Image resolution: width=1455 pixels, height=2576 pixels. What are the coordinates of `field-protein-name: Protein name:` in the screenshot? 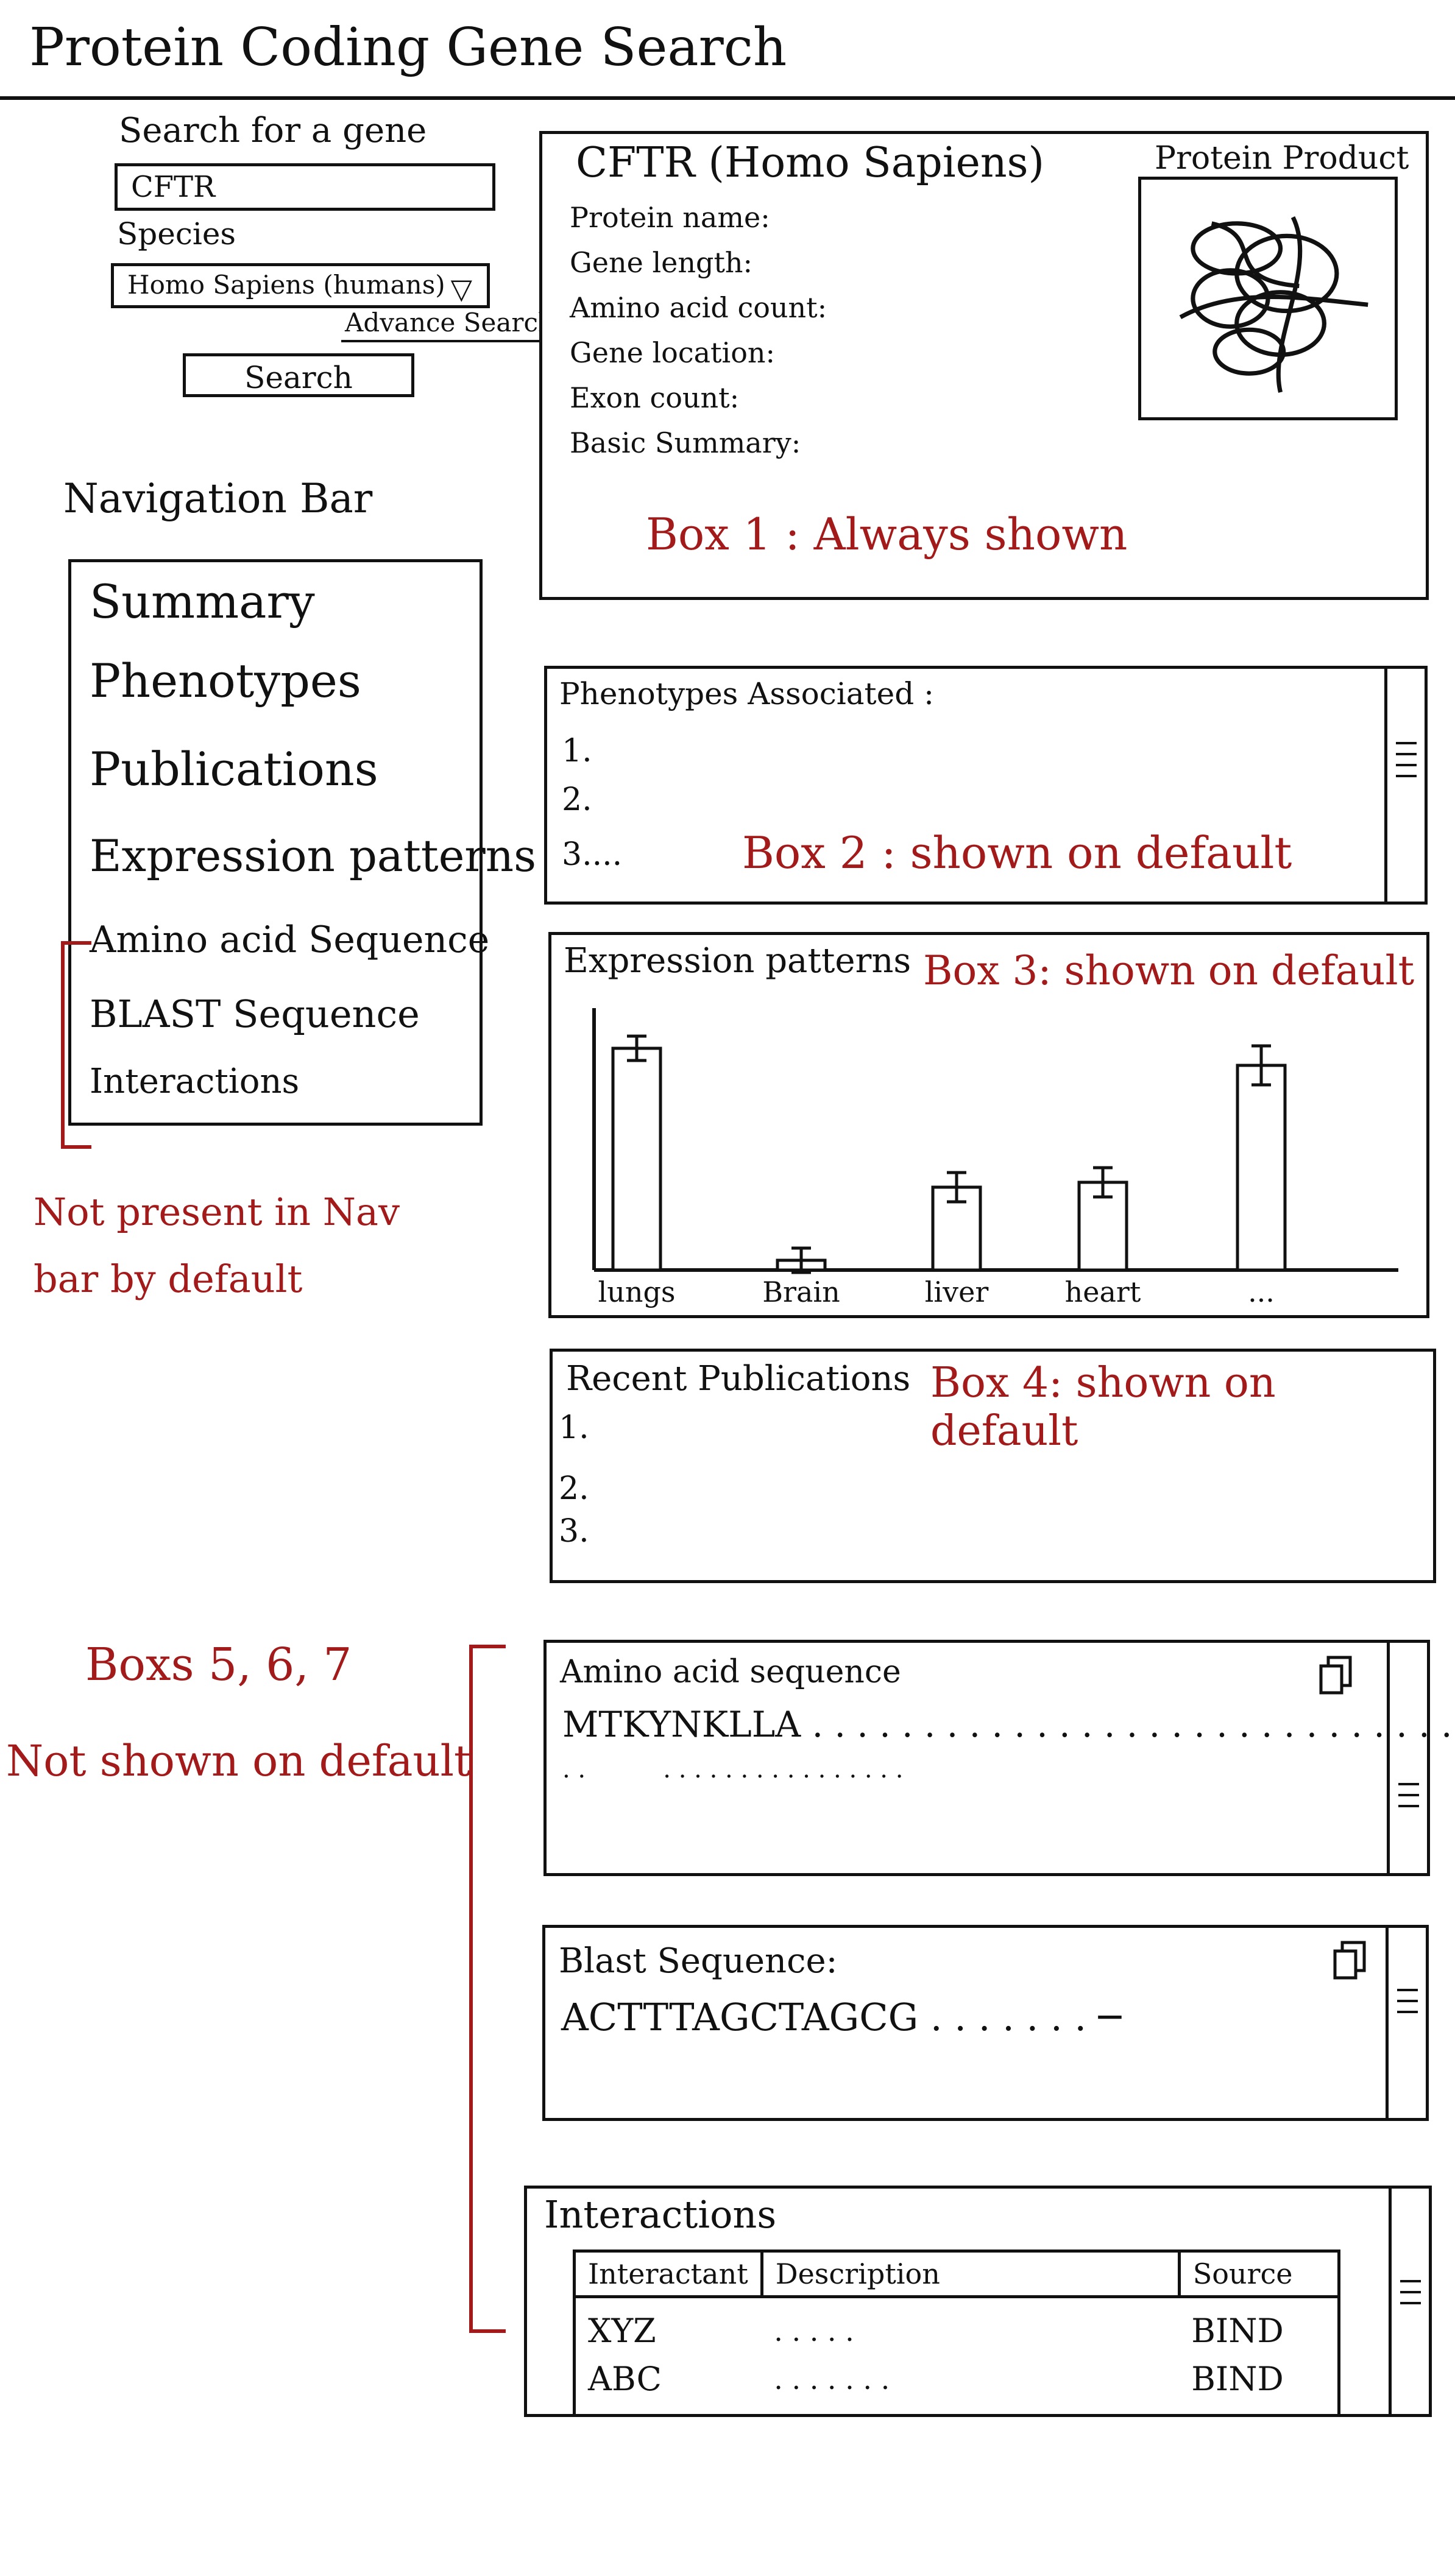 It's located at (670, 217).